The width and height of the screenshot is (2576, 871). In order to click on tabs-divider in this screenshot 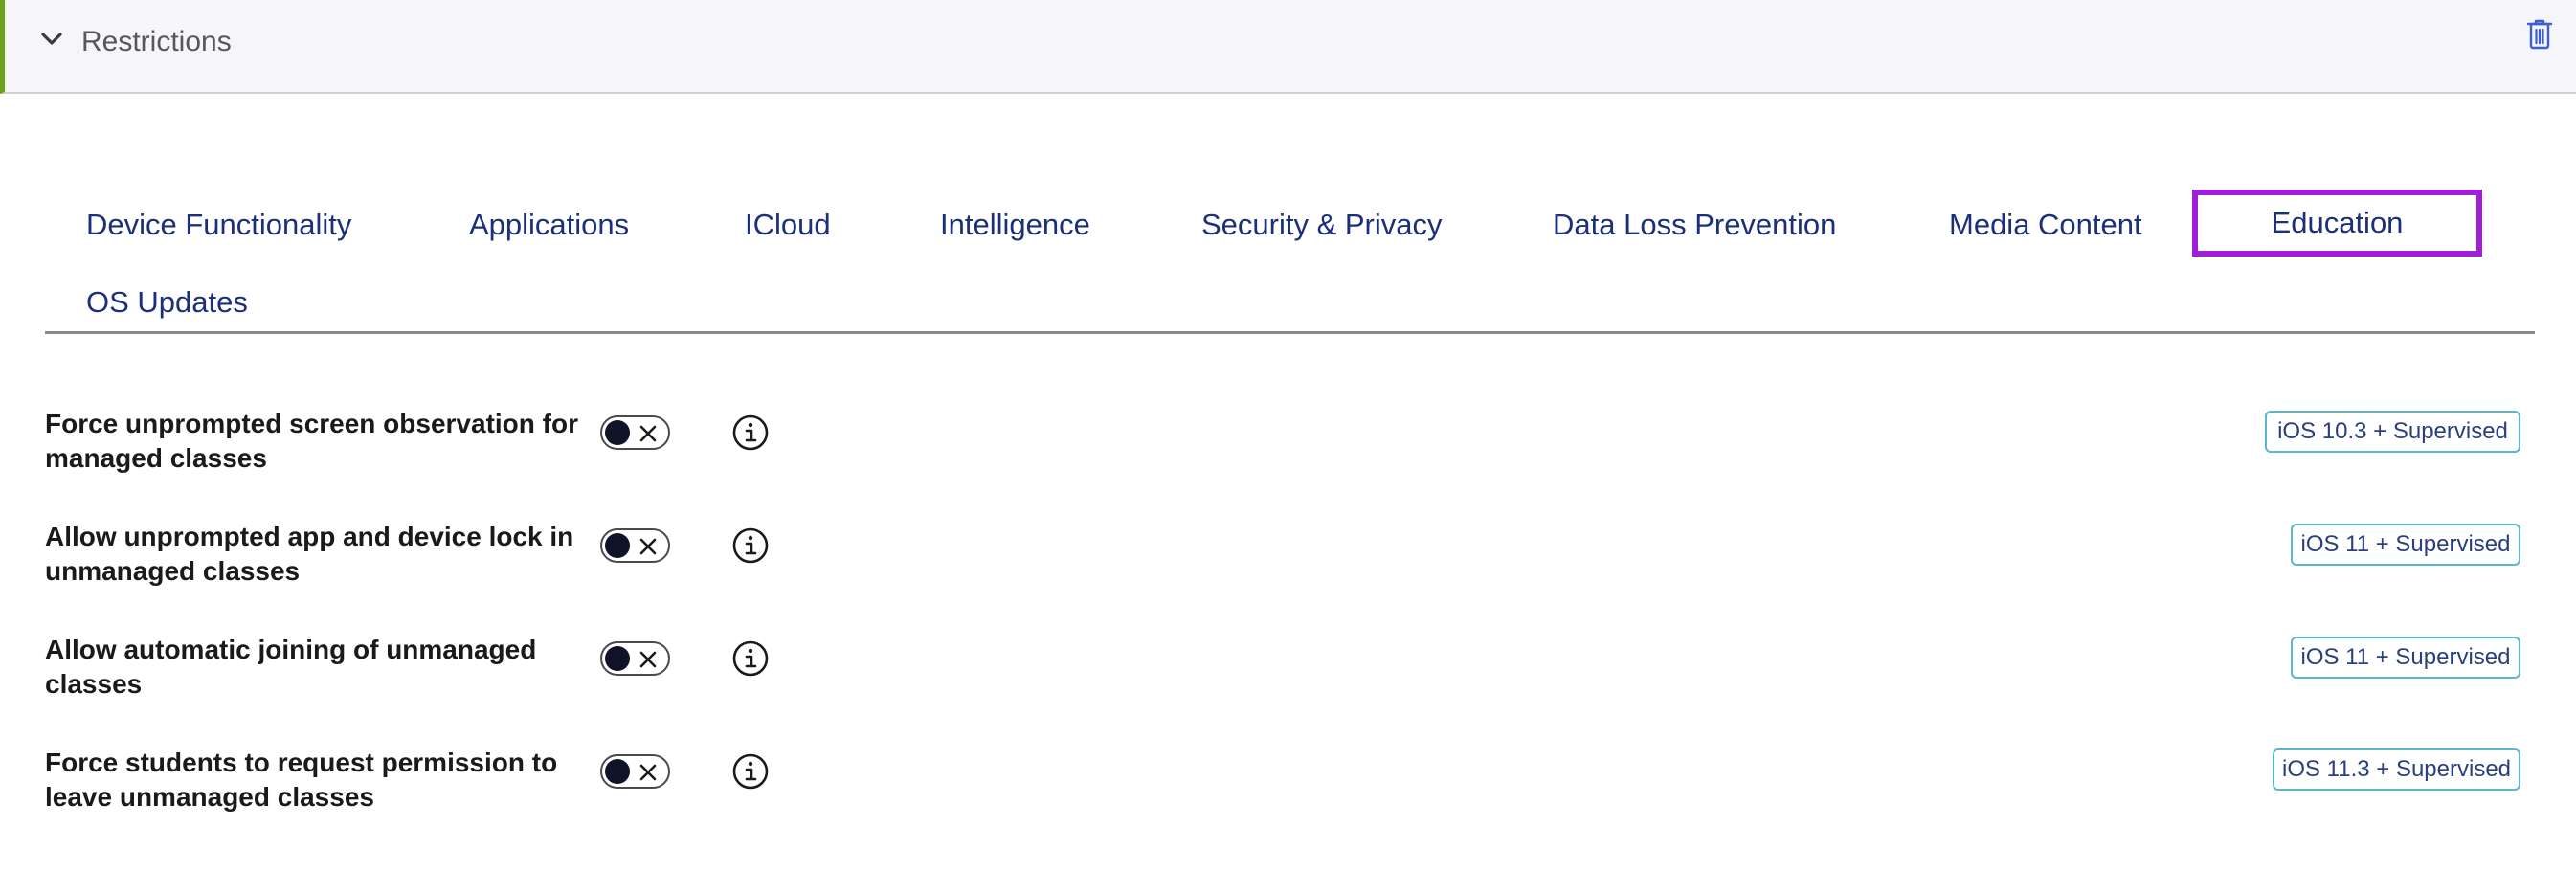, I will do `click(1290, 332)`.